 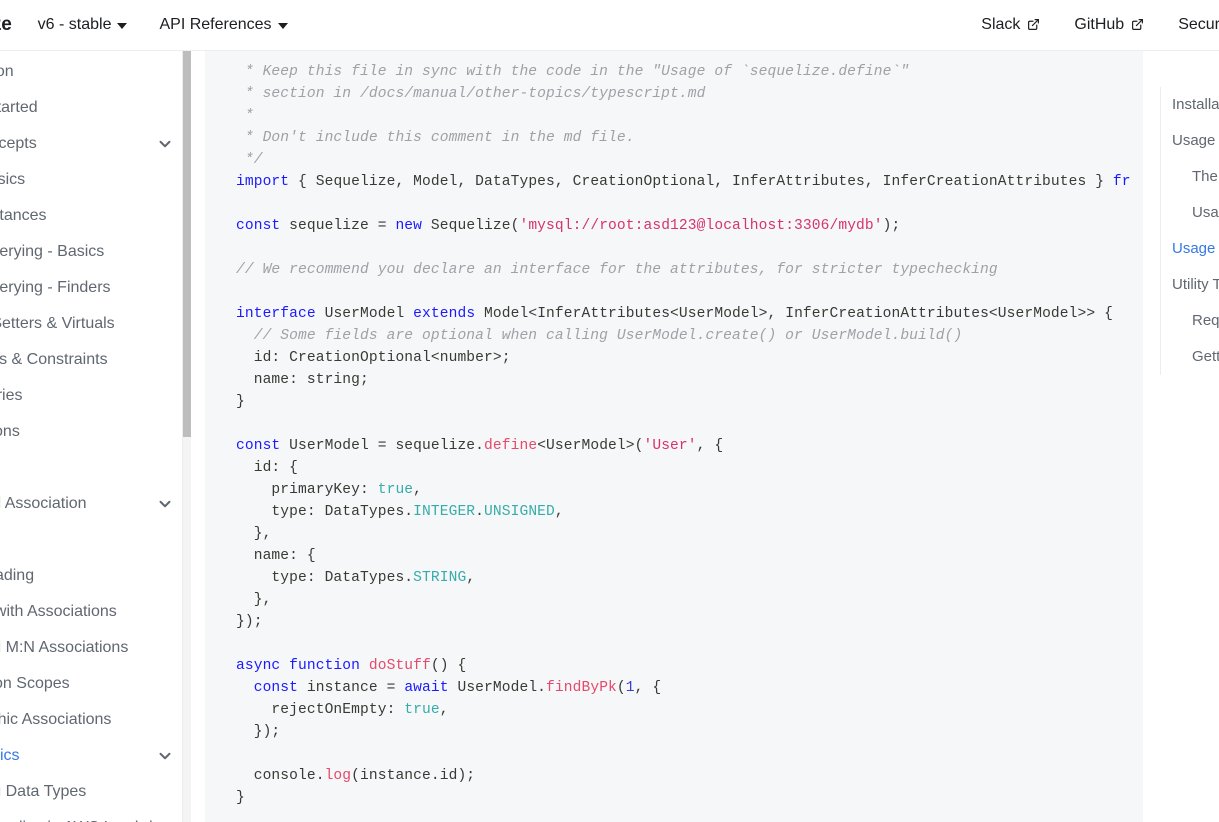 I want to click on sidebar-item-model-instances: Model Instances, so click(x=91, y=216).